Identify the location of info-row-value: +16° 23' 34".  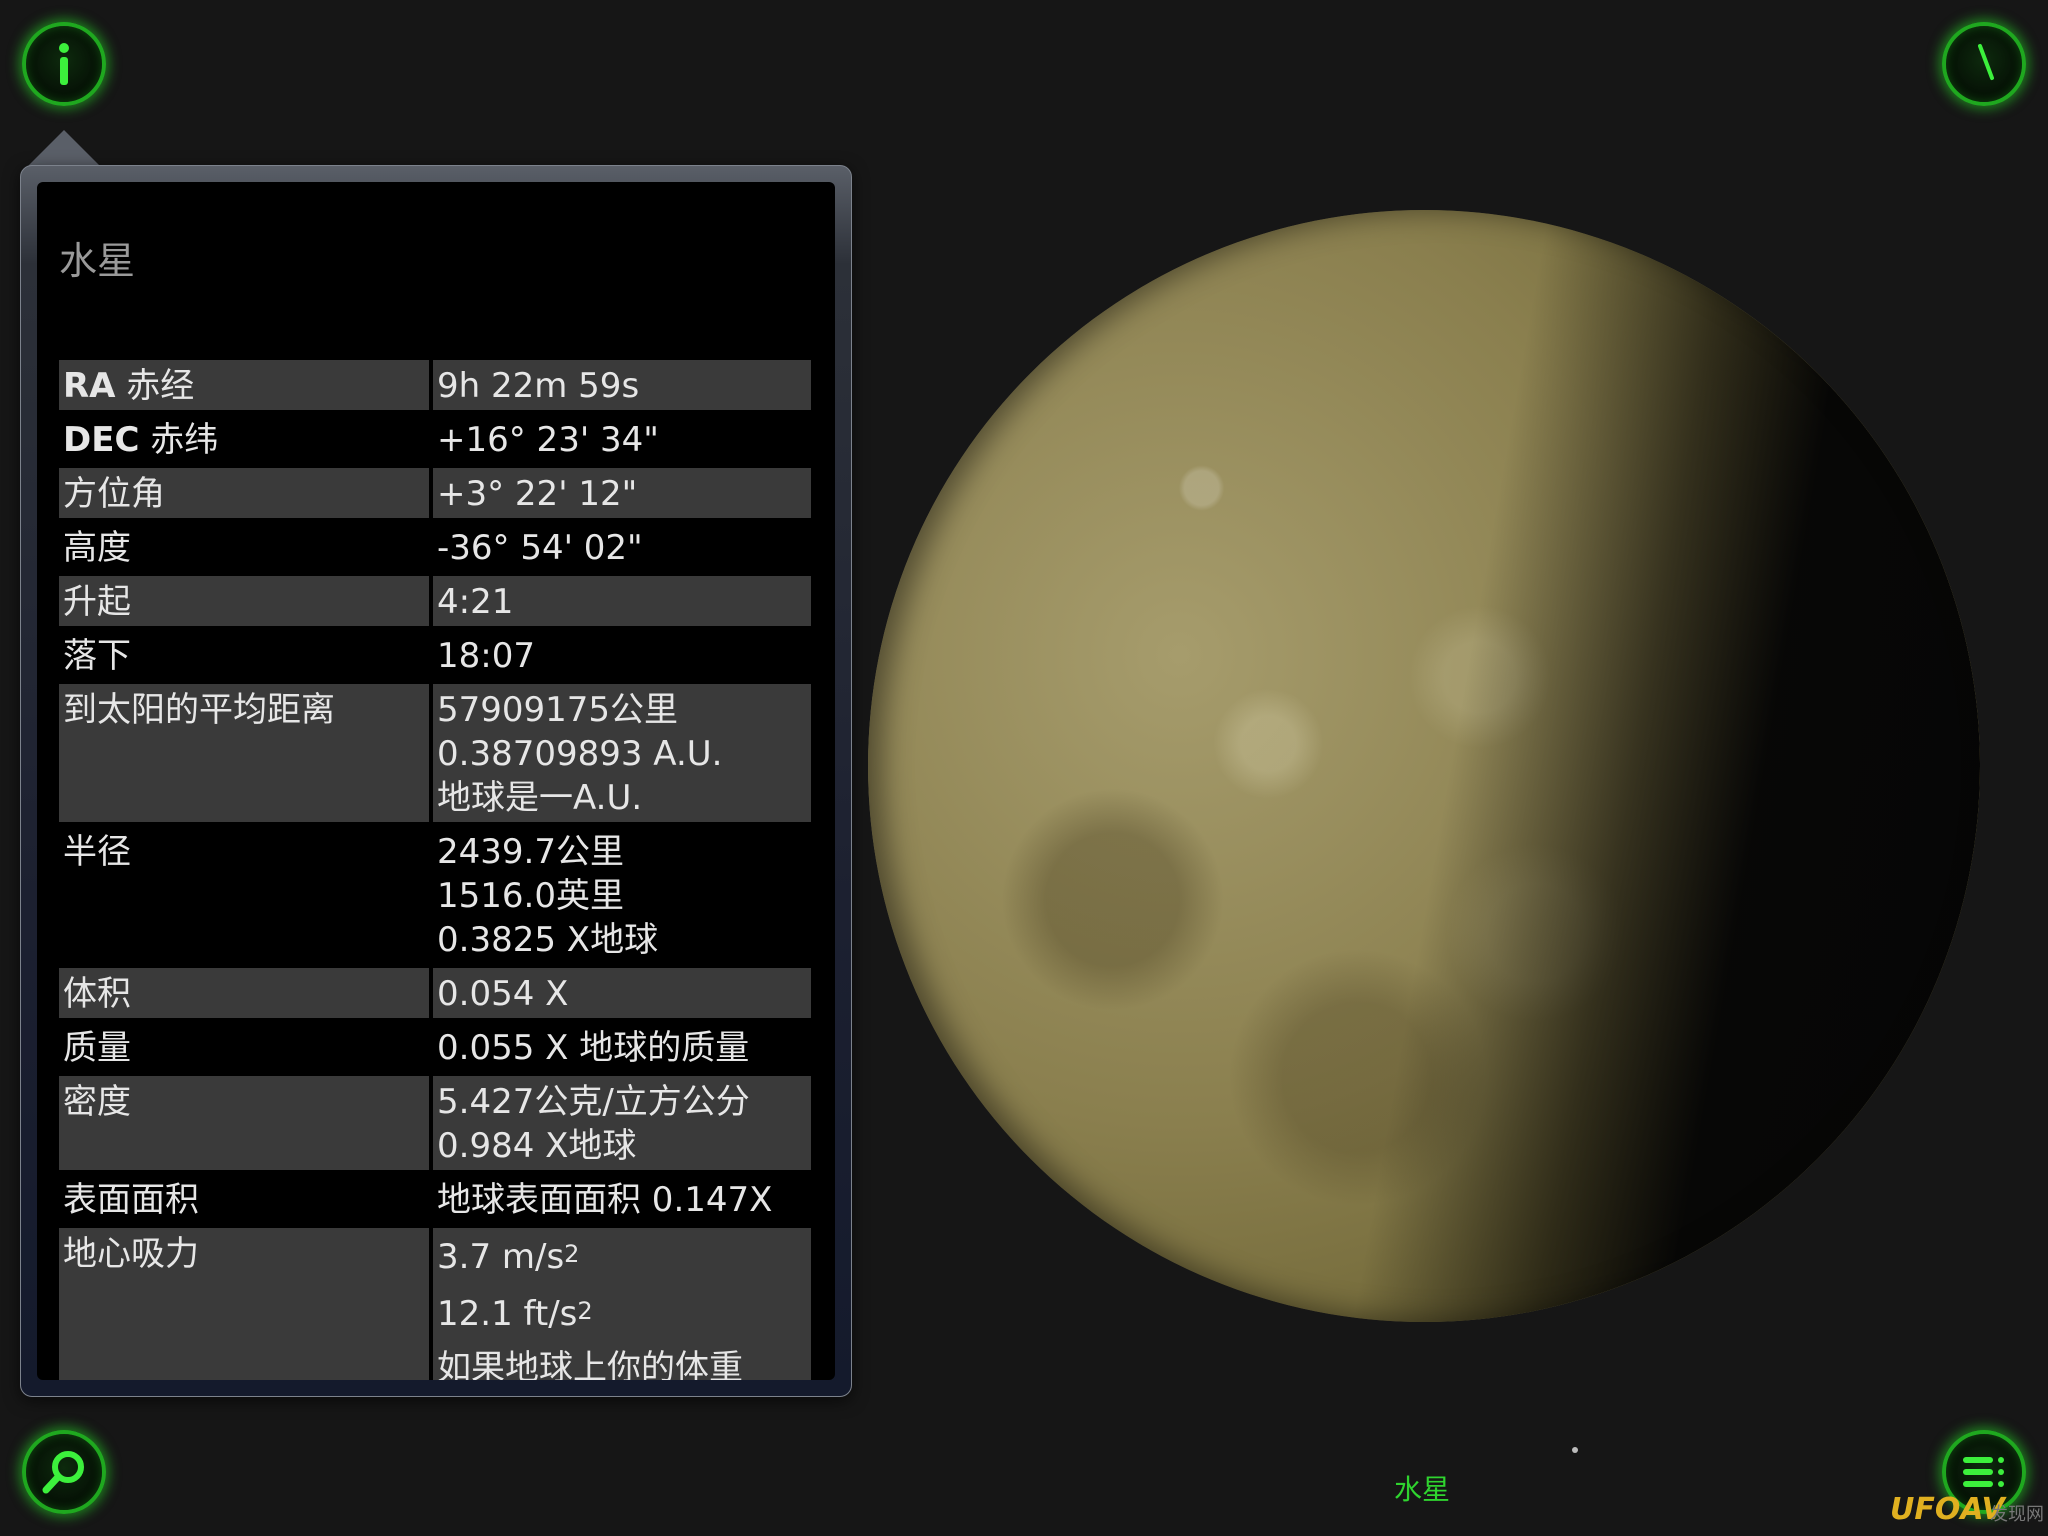
(622, 439).